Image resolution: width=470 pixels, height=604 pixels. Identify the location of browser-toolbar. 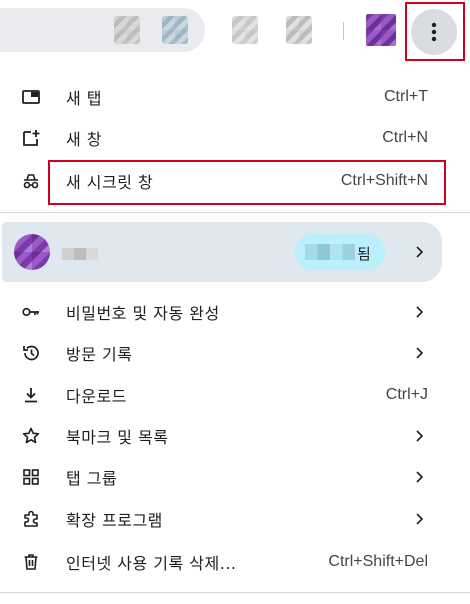
(235, 31).